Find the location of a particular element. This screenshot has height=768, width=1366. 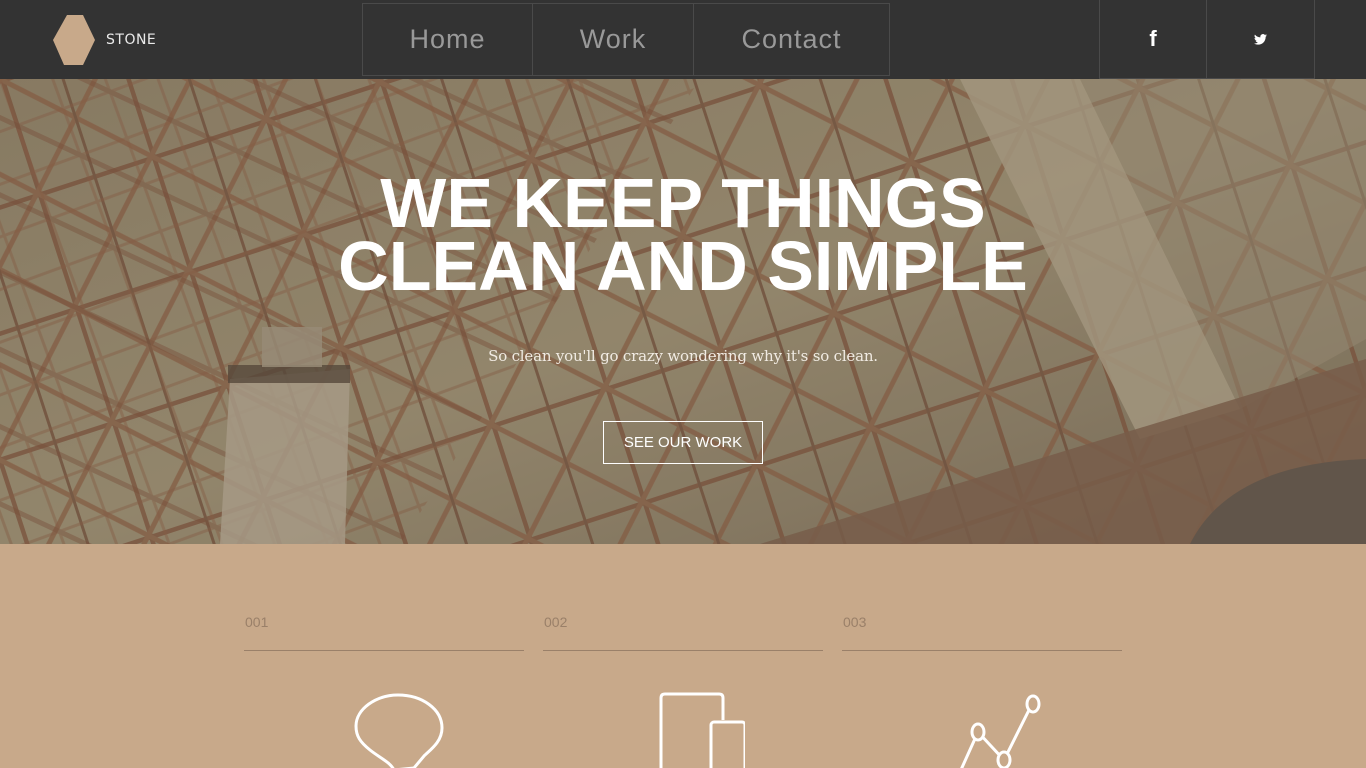

top-navigation-bar: STONE Home Work Contact f is located at coordinates (683, 39).